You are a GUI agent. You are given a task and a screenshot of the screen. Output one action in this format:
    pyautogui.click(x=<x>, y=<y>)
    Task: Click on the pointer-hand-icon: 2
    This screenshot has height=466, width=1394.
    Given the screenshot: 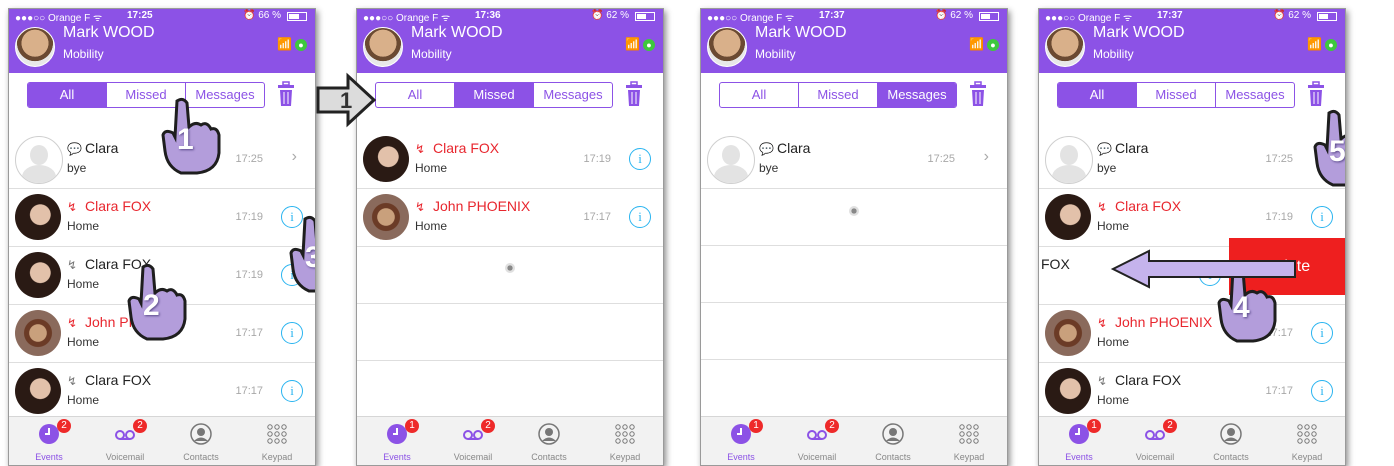 What is the action you would take?
    pyautogui.click(x=157, y=302)
    